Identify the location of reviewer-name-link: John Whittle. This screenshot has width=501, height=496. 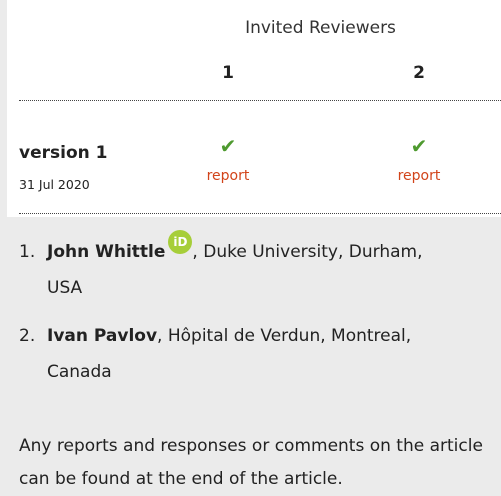
(106, 252).